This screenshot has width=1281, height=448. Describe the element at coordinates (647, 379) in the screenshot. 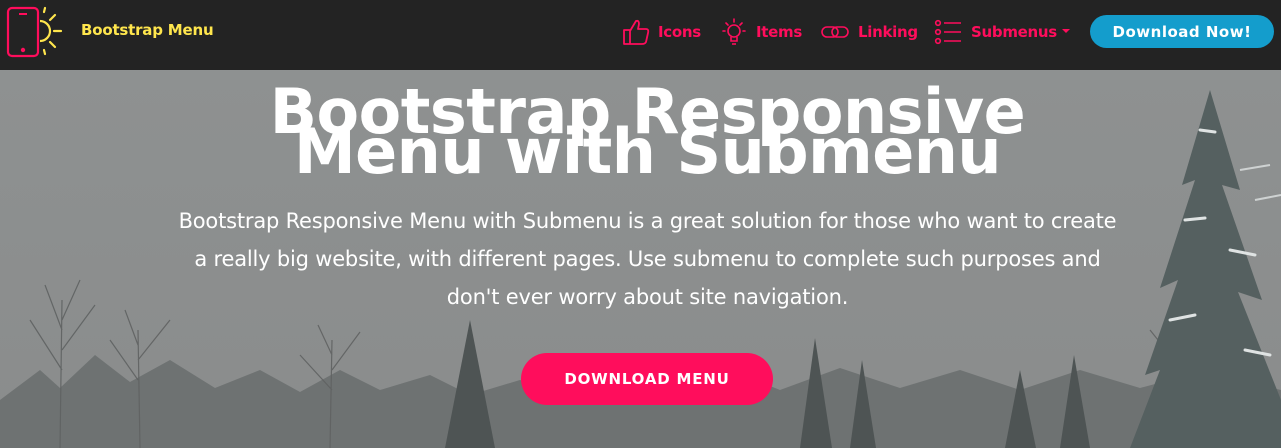

I see `download-menu-button: DOWNLOAD MENU` at that location.